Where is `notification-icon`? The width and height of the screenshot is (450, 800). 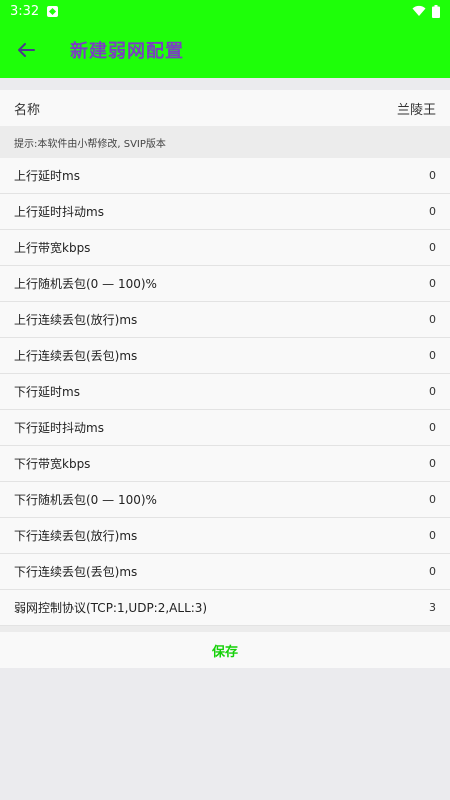 notification-icon is located at coordinates (53, 11).